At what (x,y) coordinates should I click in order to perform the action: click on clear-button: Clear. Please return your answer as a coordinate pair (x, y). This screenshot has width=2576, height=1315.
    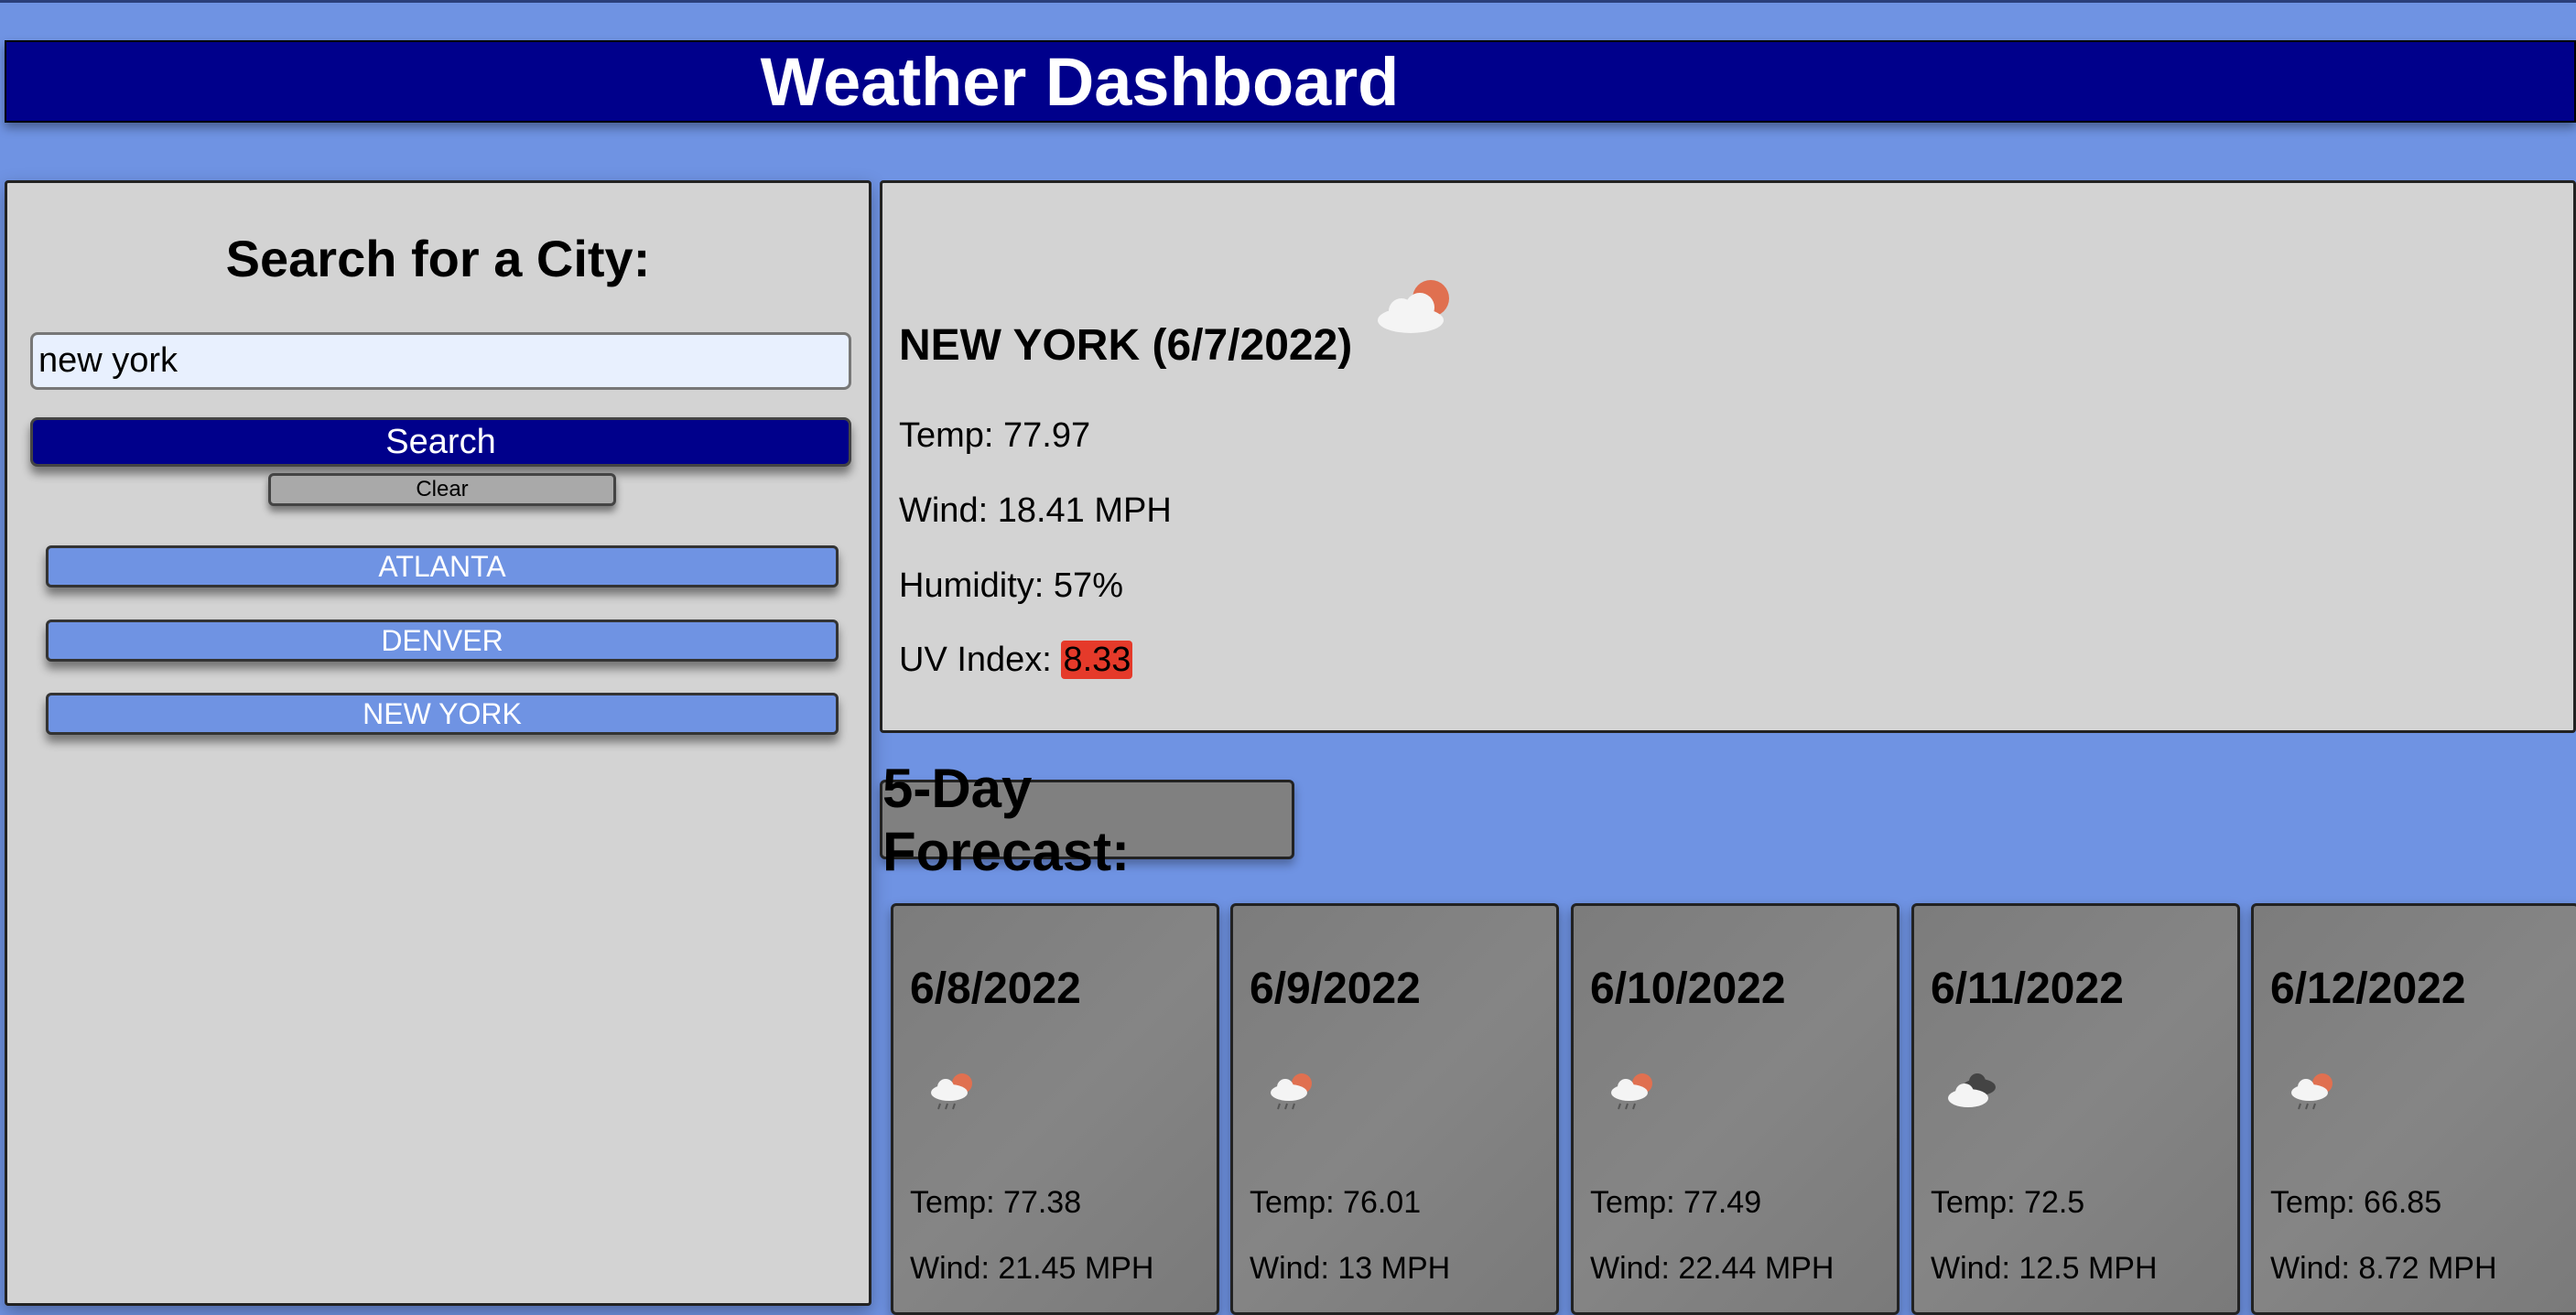
    Looking at the image, I should click on (442, 490).